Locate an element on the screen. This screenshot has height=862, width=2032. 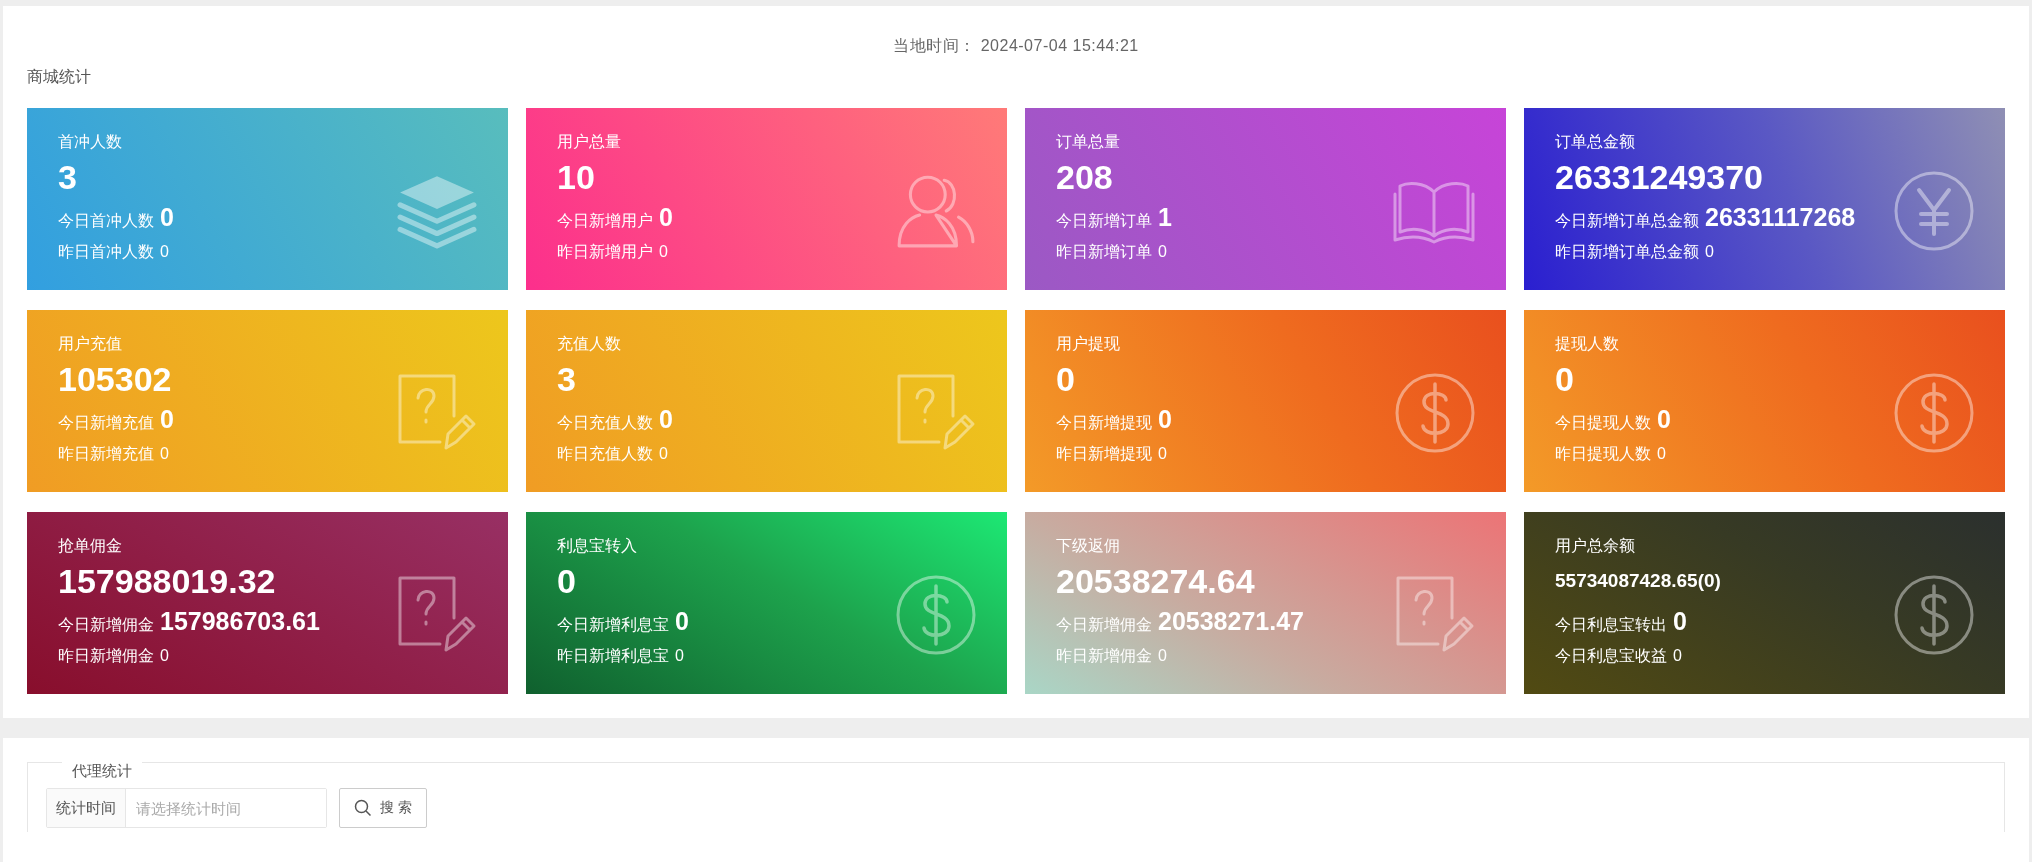
today-label: 今日充值人数 is located at coordinates (605, 423).